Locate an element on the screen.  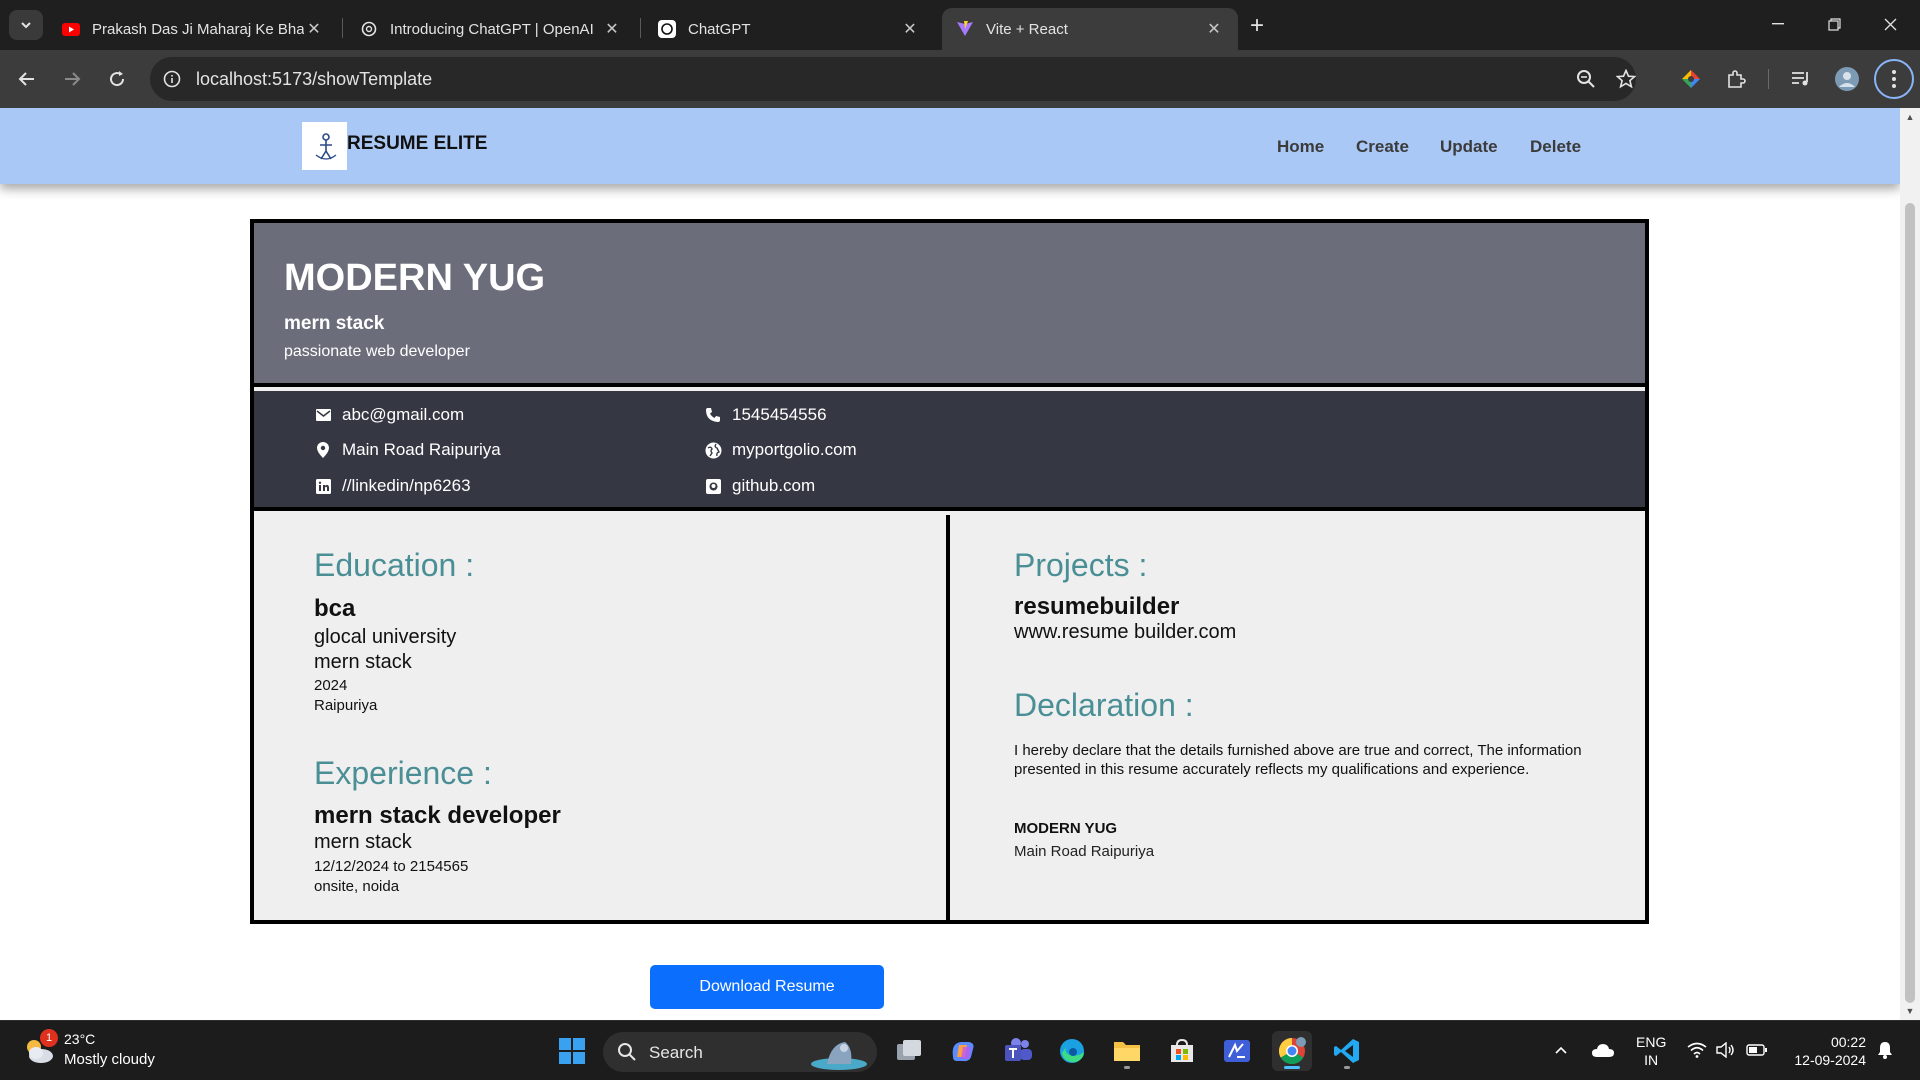
contact-portfolio: myportgolio.com is located at coordinates (780, 450).